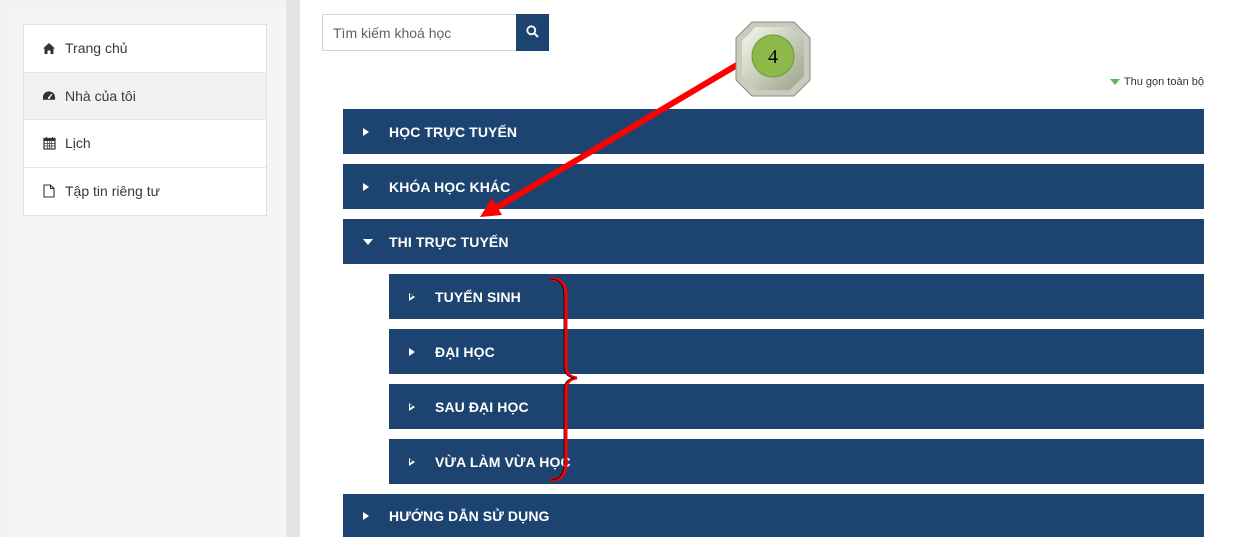  I want to click on column-divider, so click(293, 268).